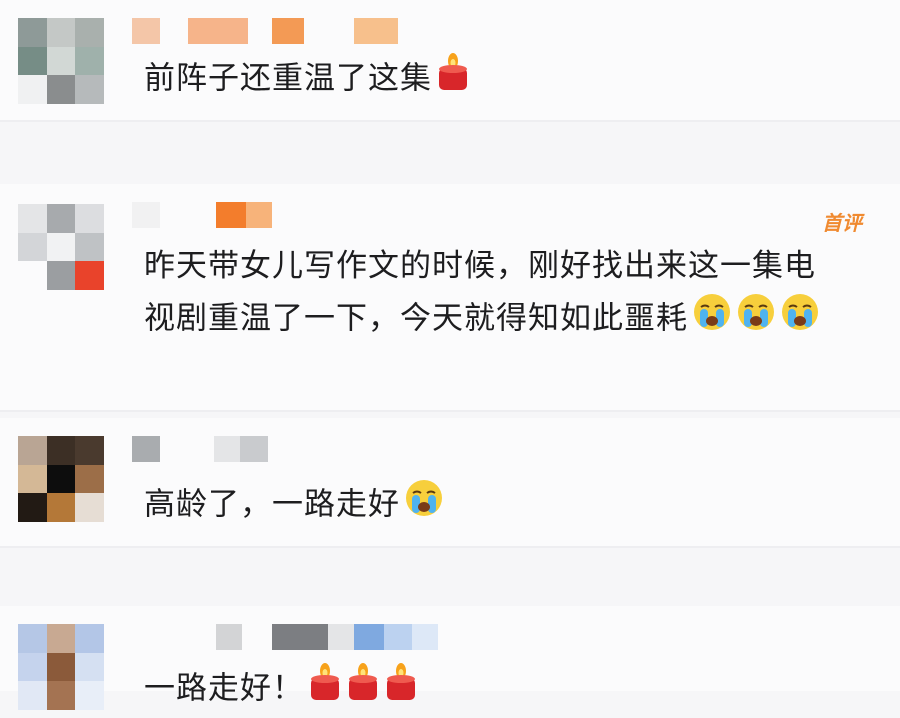  I want to click on comment-body: 前阵子还重温了这集, so click(288, 78).